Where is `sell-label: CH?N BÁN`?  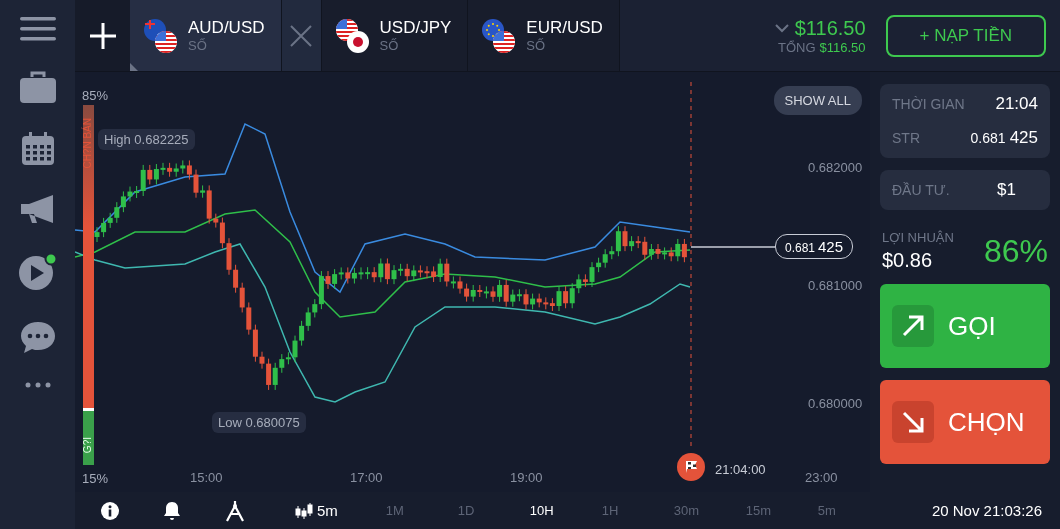 sell-label: CH?N BÁN is located at coordinates (87, 143).